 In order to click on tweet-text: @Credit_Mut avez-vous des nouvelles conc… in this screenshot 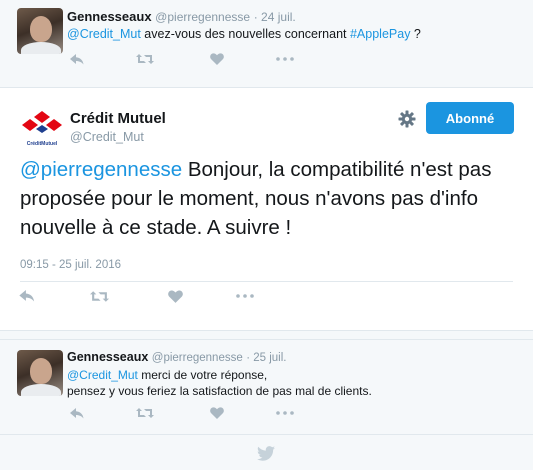, I will do `click(244, 34)`.